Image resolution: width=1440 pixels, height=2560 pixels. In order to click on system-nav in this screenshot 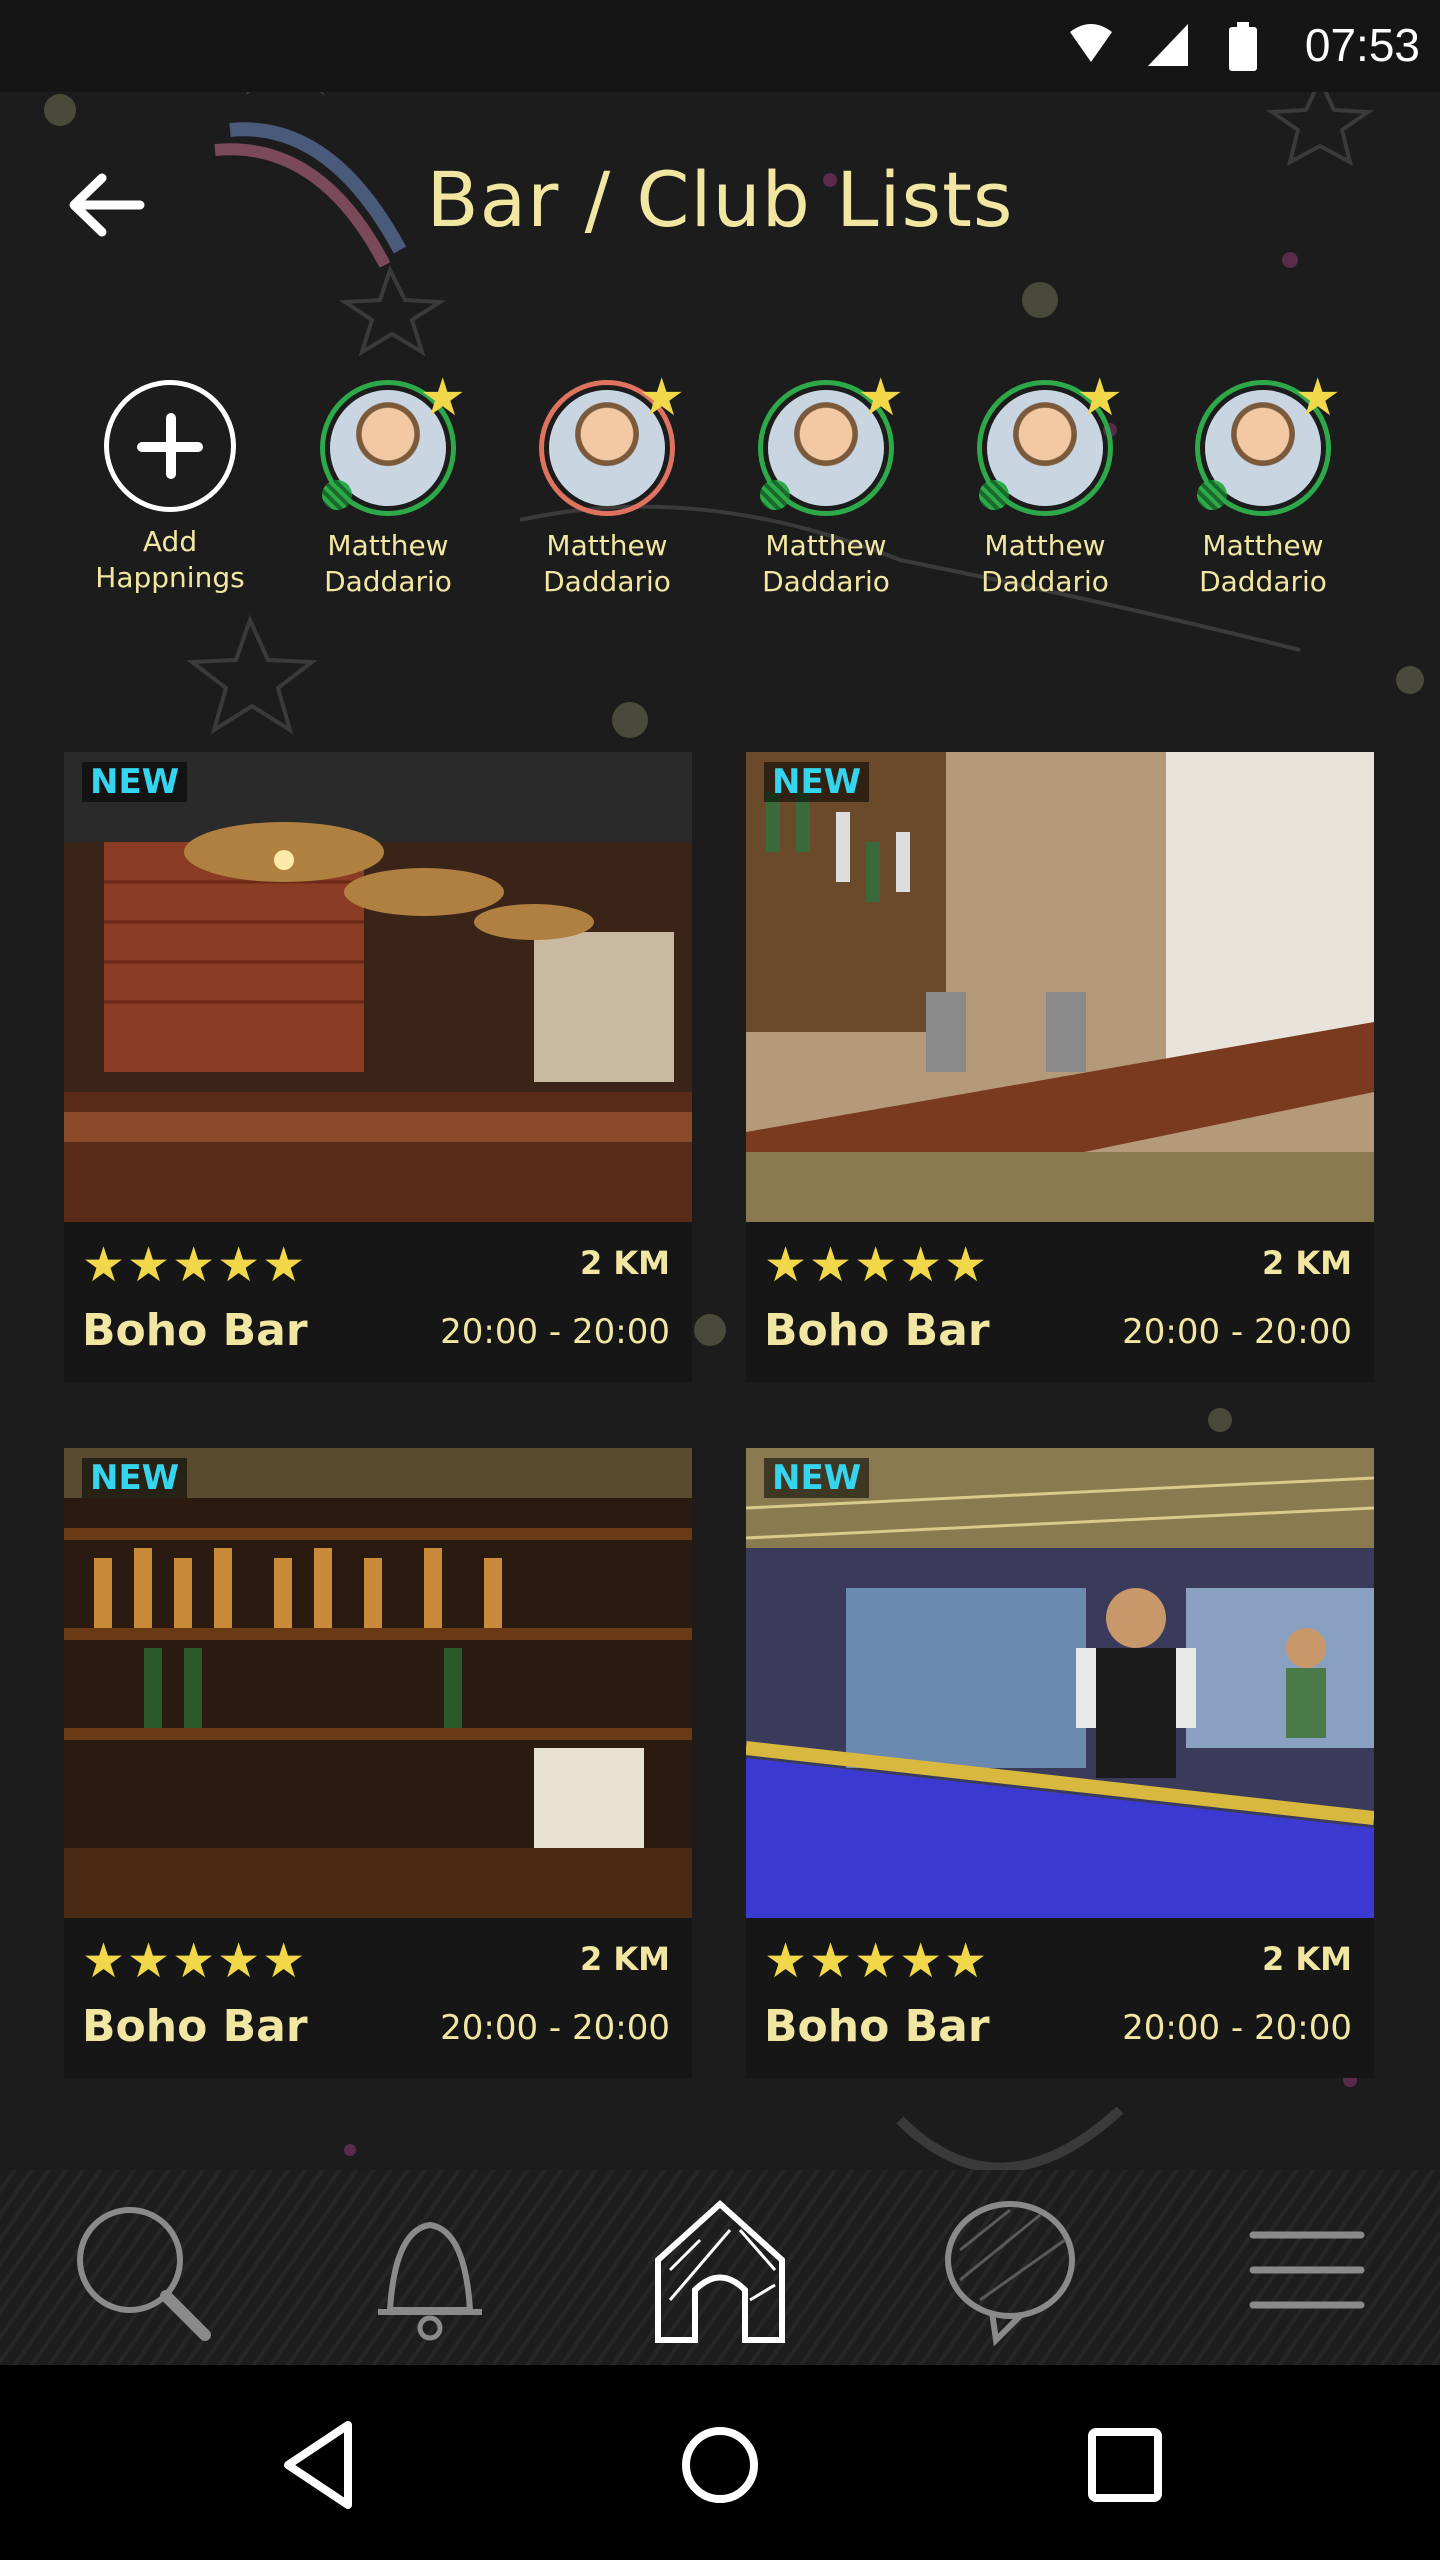, I will do `click(720, 2462)`.